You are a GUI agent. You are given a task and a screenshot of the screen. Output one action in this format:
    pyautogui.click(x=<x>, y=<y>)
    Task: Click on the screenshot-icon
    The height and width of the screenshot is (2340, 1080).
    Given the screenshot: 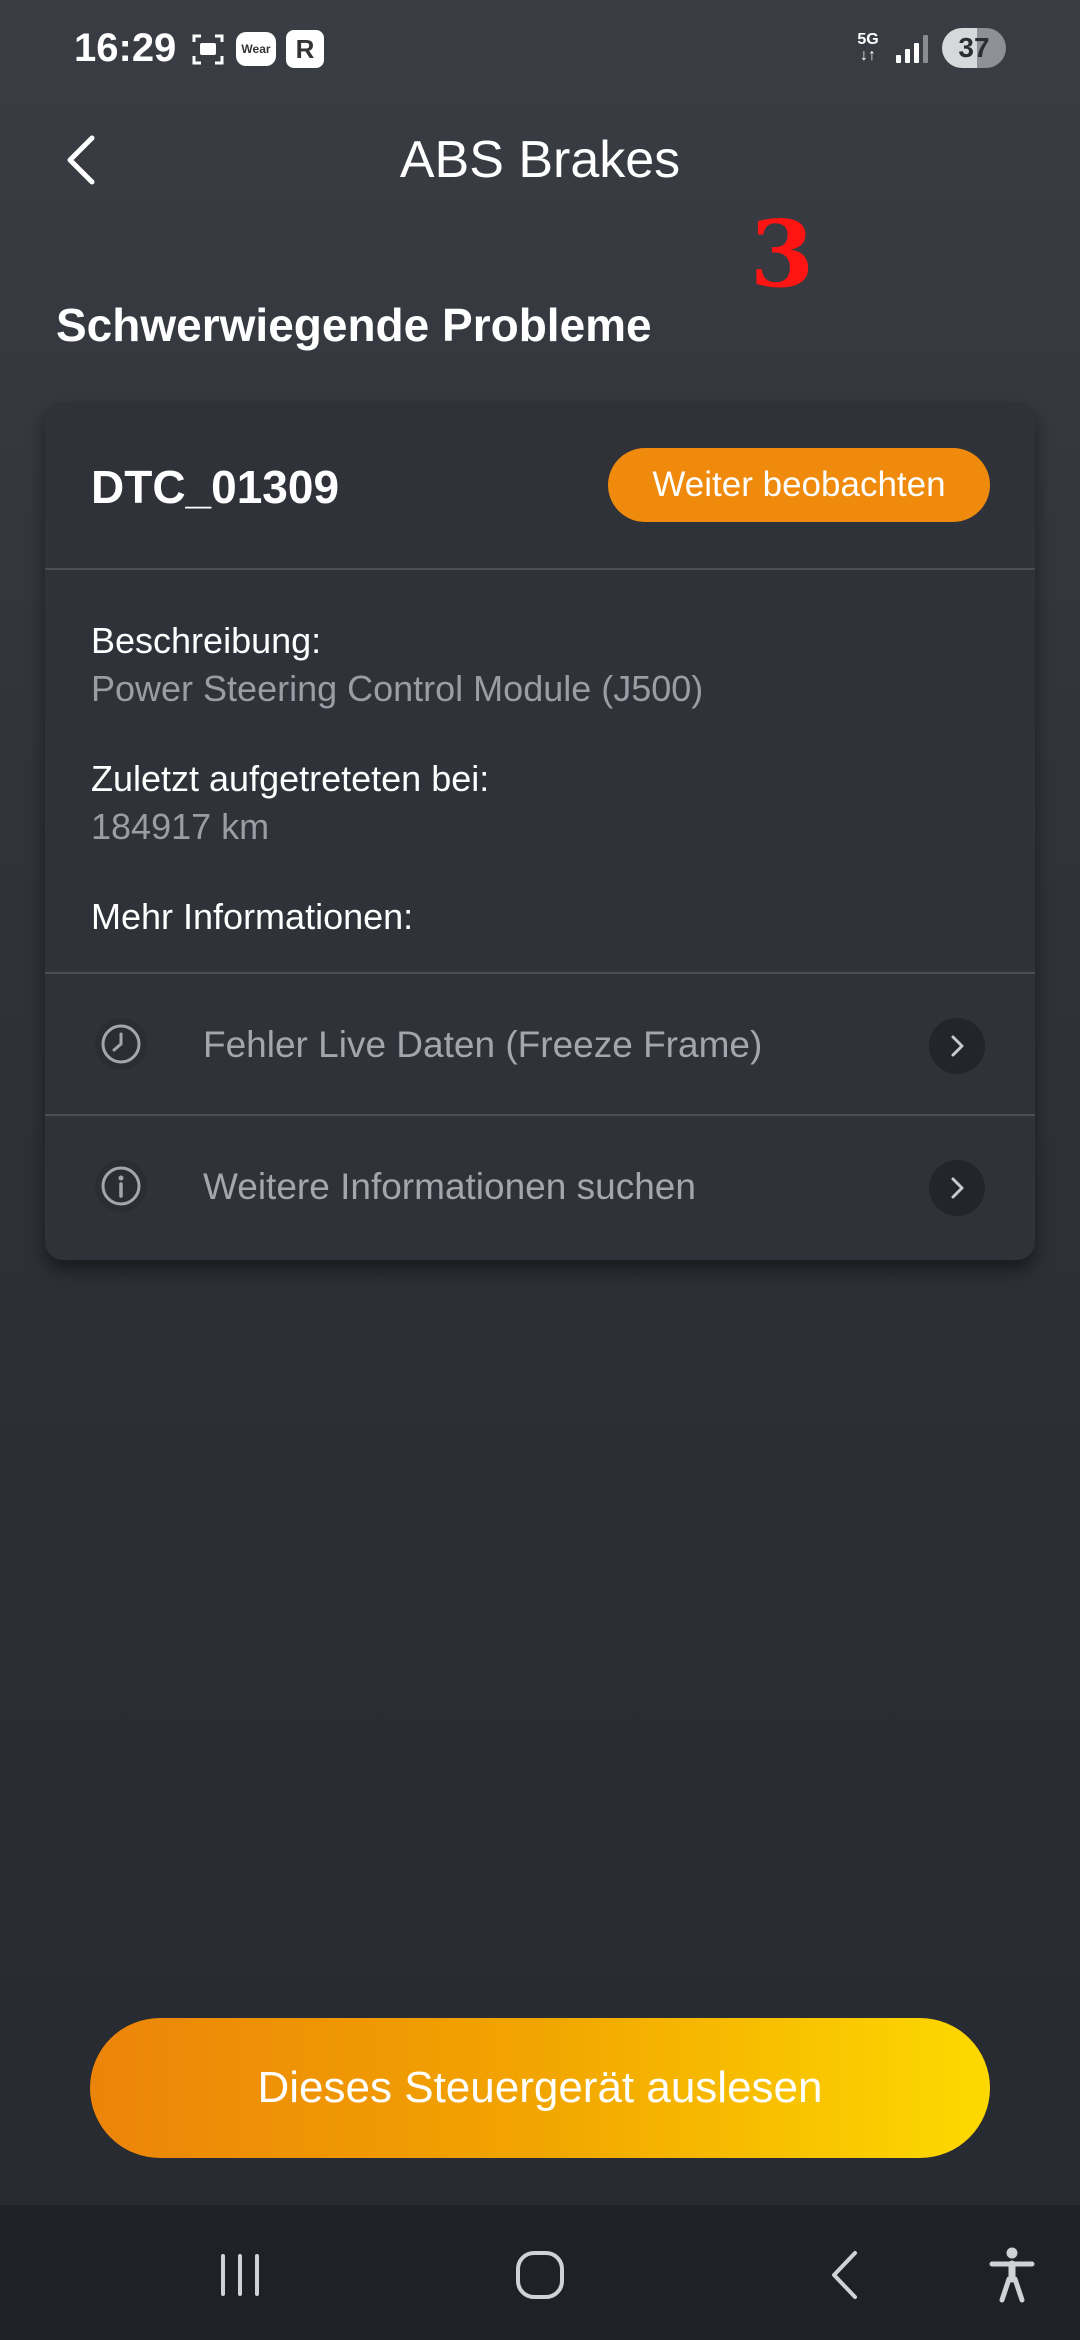 What is the action you would take?
    pyautogui.click(x=208, y=49)
    